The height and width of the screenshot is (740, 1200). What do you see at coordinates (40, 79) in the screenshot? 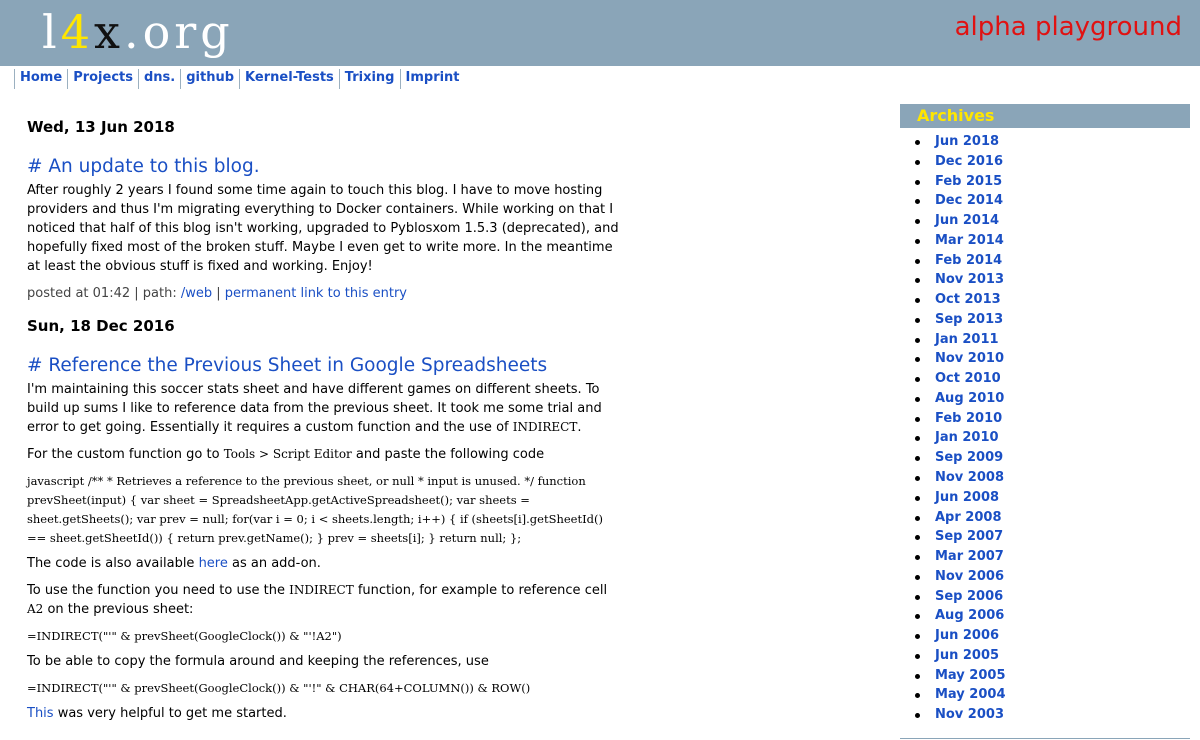
I see `nav-home: Home` at bounding box center [40, 79].